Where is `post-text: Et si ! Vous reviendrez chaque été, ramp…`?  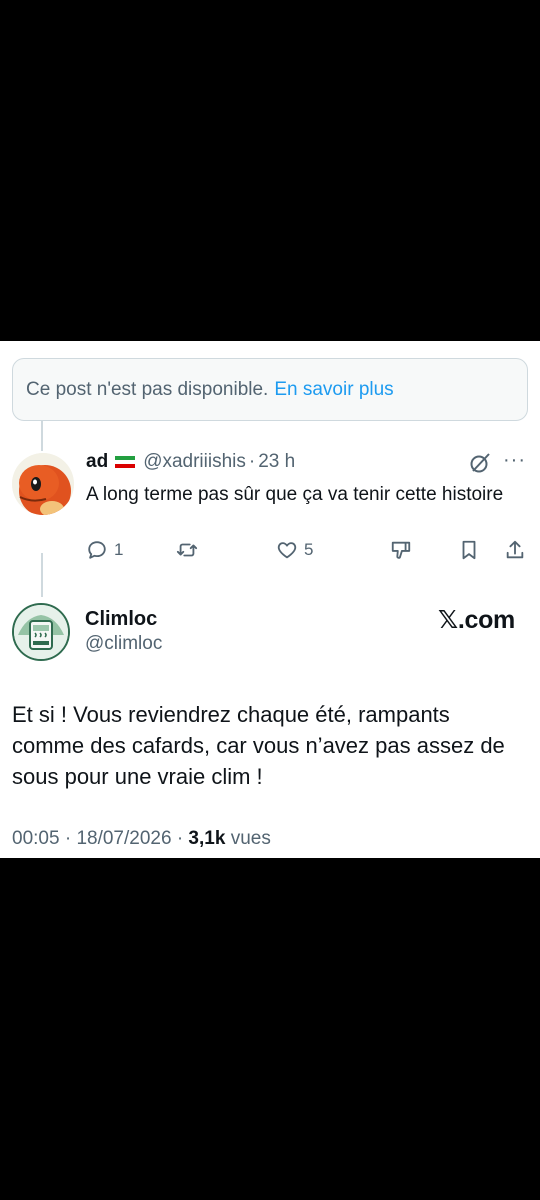
post-text: Et si ! Vous reviendrez chaque été, ramp… is located at coordinates (258, 745).